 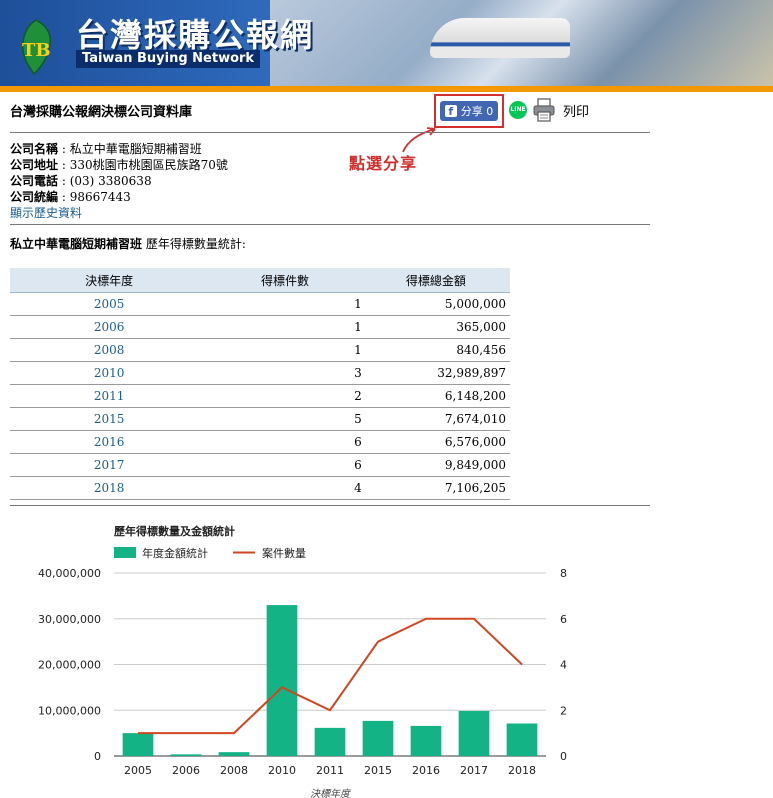 I want to click on facebook-share-label: 分享 0, so click(x=477, y=111).